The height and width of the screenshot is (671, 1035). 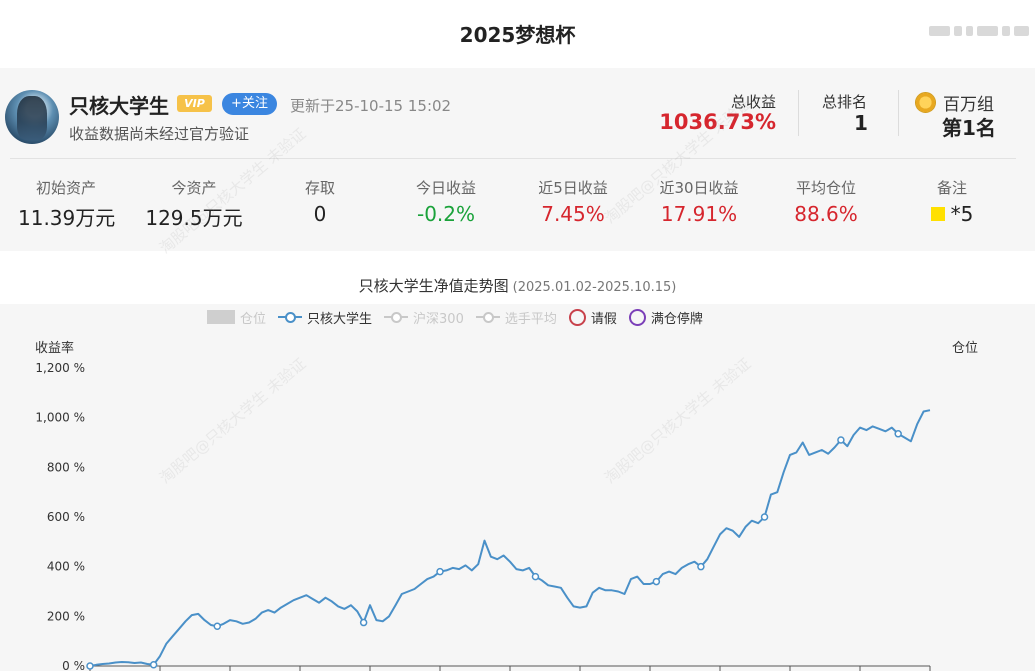 I want to click on y-tick-label: 1,200 %, so click(x=60, y=368).